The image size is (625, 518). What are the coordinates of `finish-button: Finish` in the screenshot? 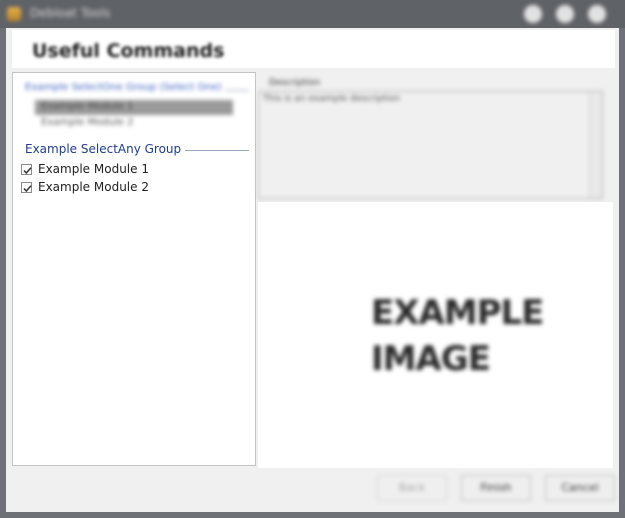 It's located at (496, 488).